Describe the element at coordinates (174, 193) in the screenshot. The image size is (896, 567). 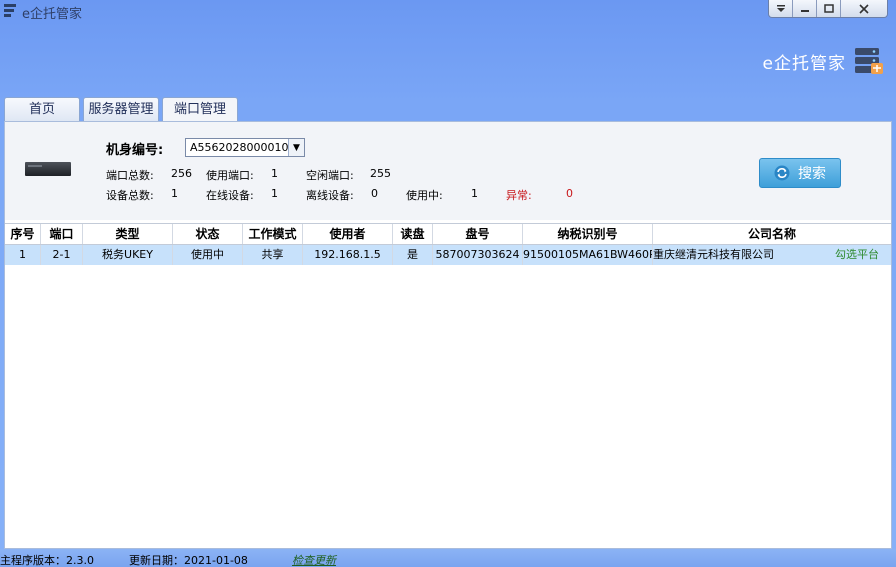
I see `total-devices-value: 1` at that location.